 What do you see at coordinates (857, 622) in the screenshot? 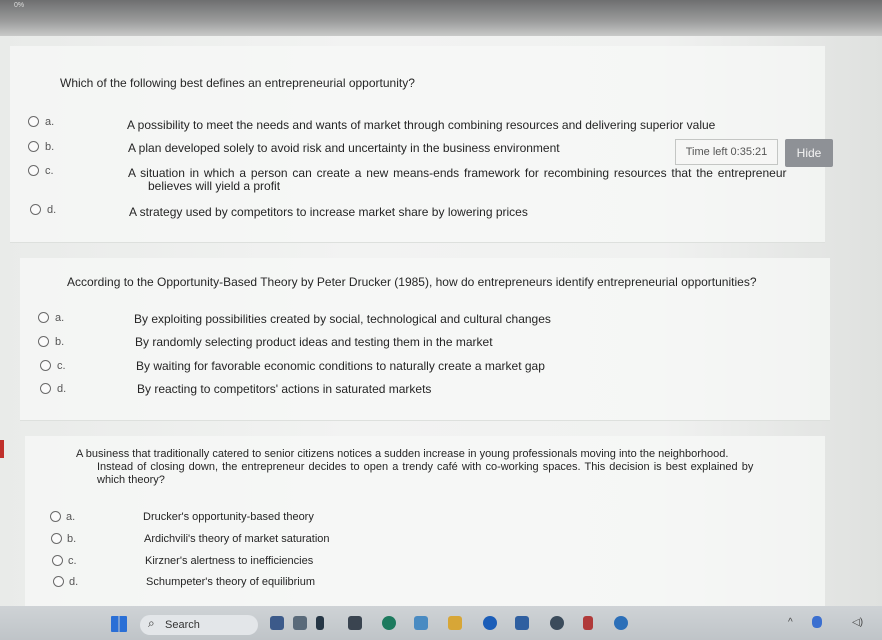
I see `volume-icon: ◁)` at bounding box center [857, 622].